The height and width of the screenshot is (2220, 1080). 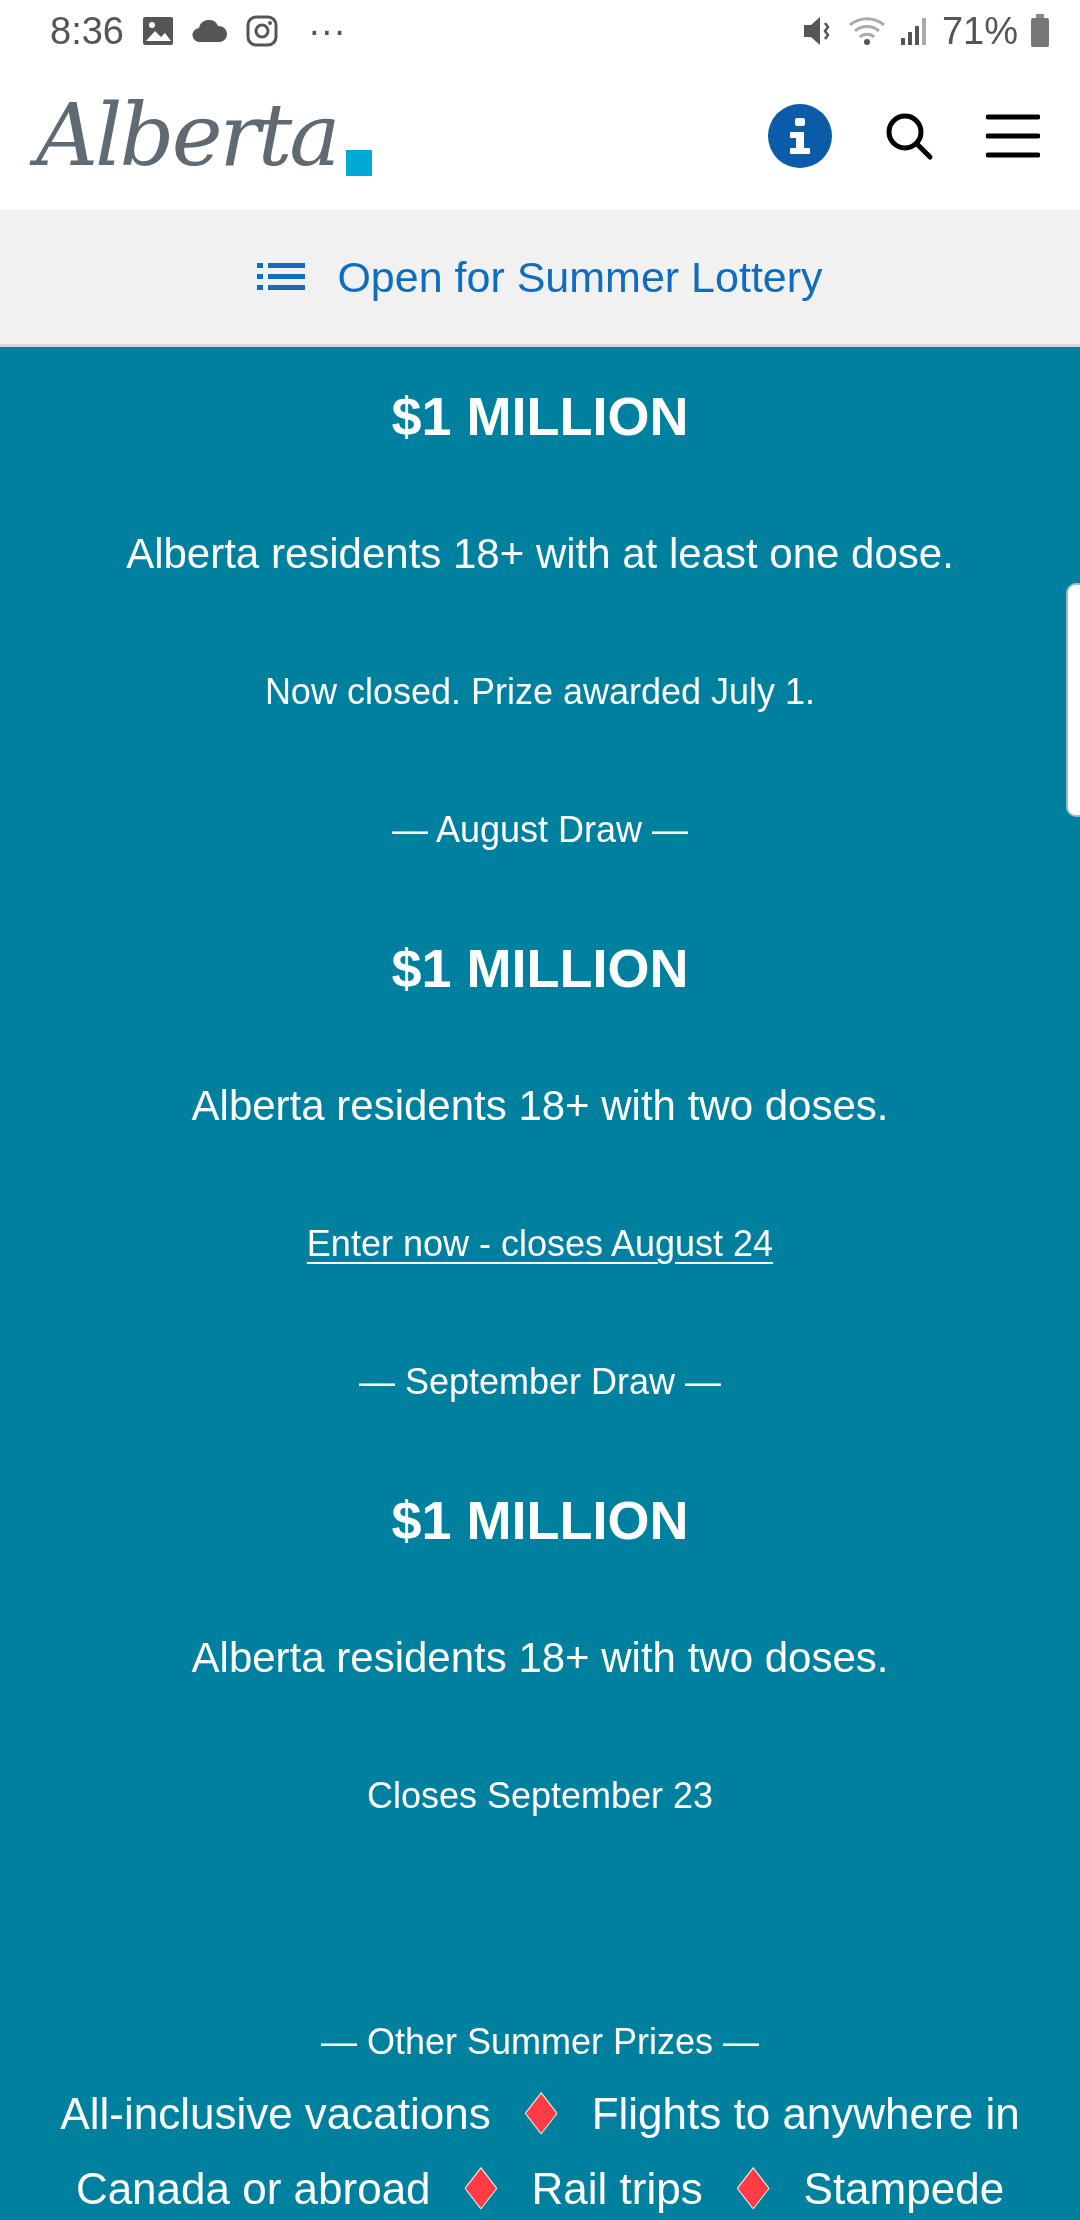 What do you see at coordinates (157, 31) in the screenshot?
I see `image-icon` at bounding box center [157, 31].